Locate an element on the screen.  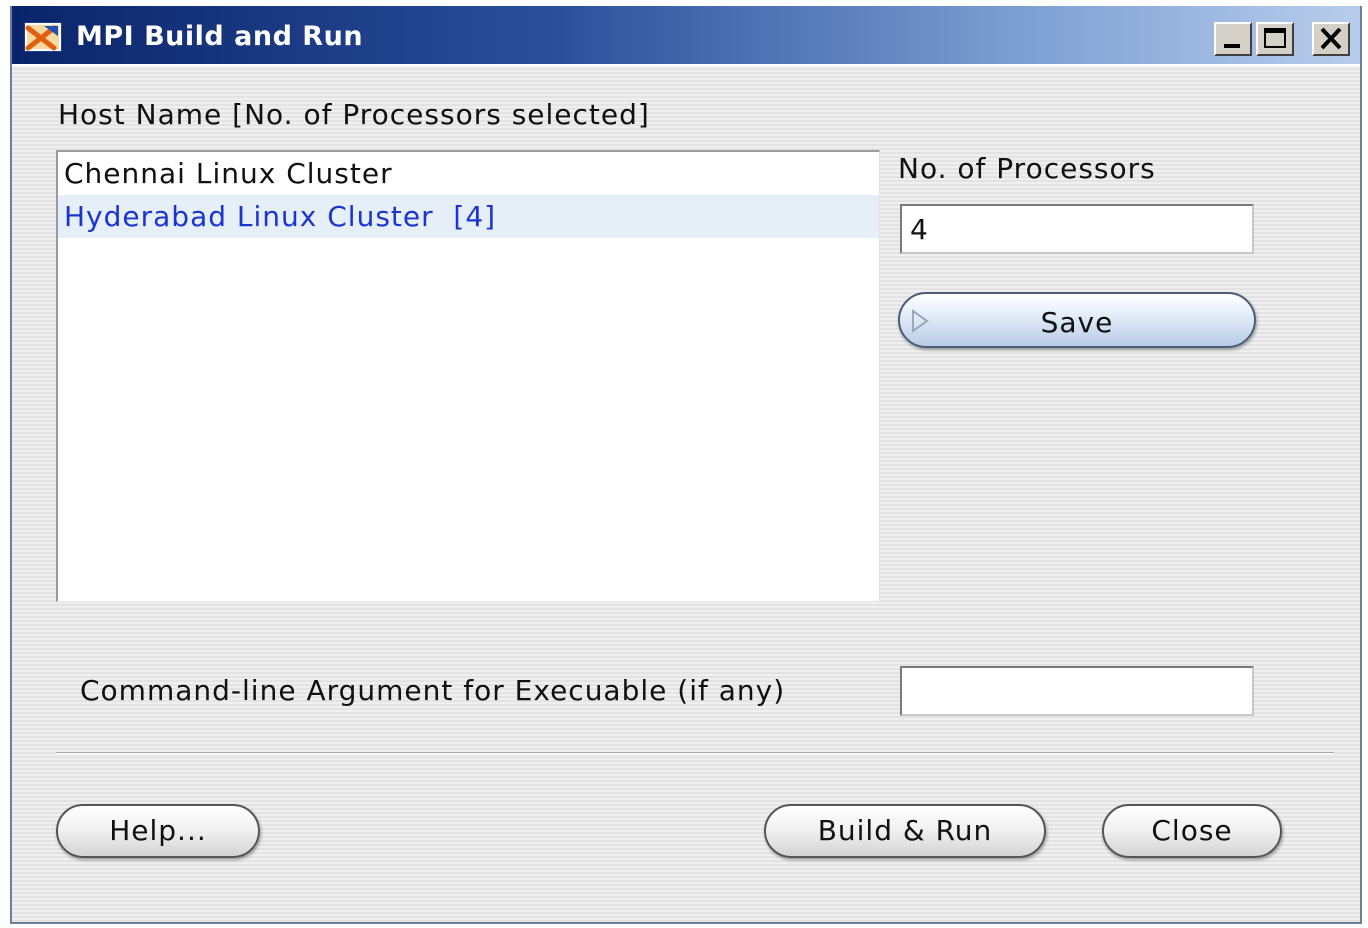
build-run-button: Build & Run is located at coordinates (905, 831).